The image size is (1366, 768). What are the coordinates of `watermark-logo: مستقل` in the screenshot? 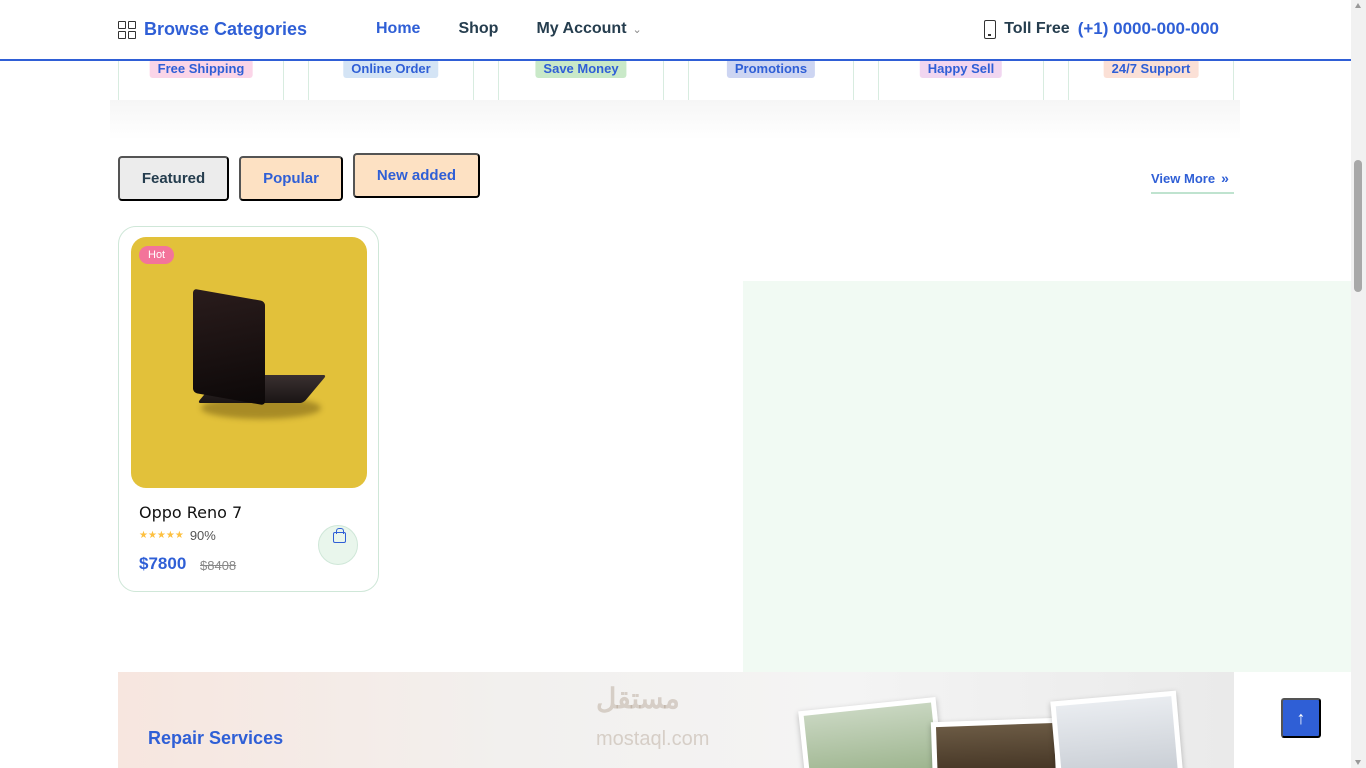 It's located at (638, 698).